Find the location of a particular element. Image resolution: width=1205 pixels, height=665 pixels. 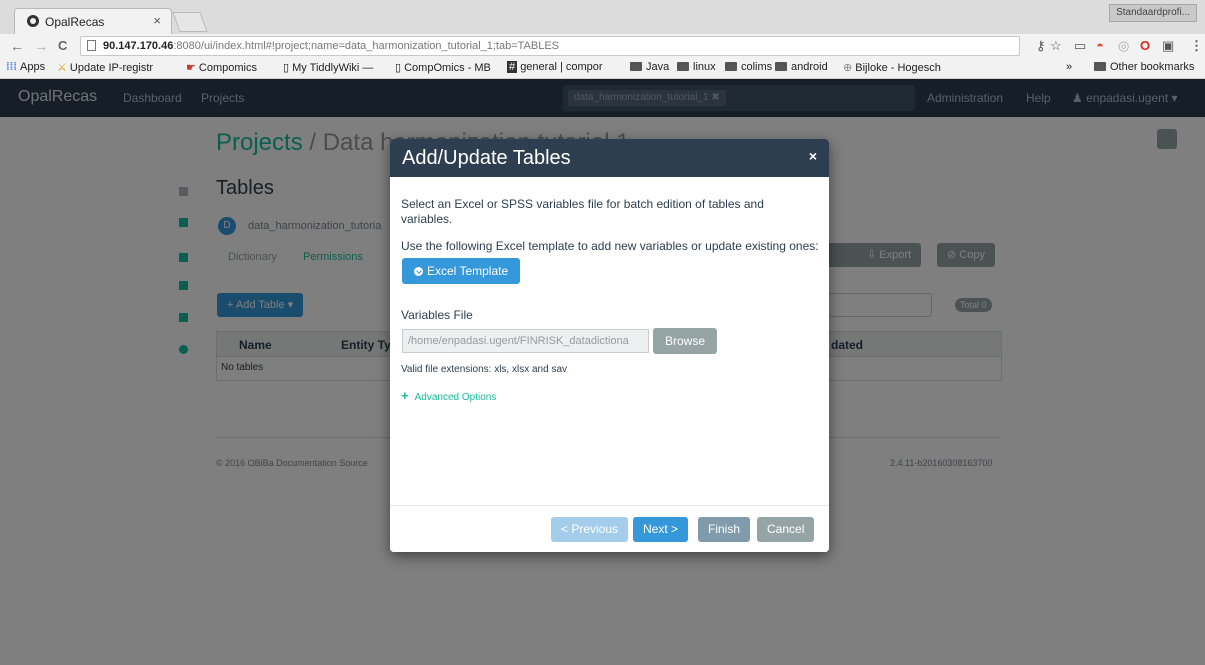

bookmark-favicon-icon: ⊕ is located at coordinates (849, 68).